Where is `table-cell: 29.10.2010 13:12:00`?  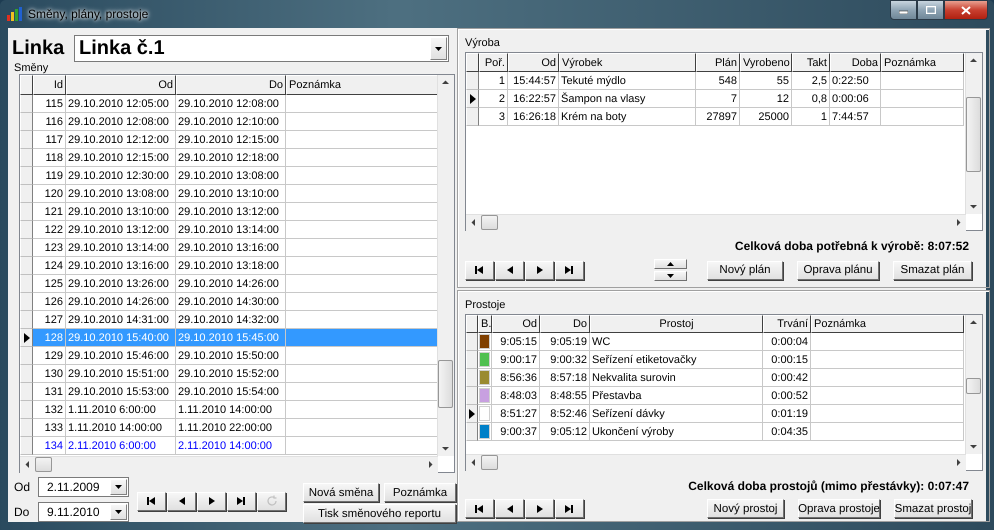
table-cell: 29.10.2010 13:12:00 is located at coordinates (231, 212).